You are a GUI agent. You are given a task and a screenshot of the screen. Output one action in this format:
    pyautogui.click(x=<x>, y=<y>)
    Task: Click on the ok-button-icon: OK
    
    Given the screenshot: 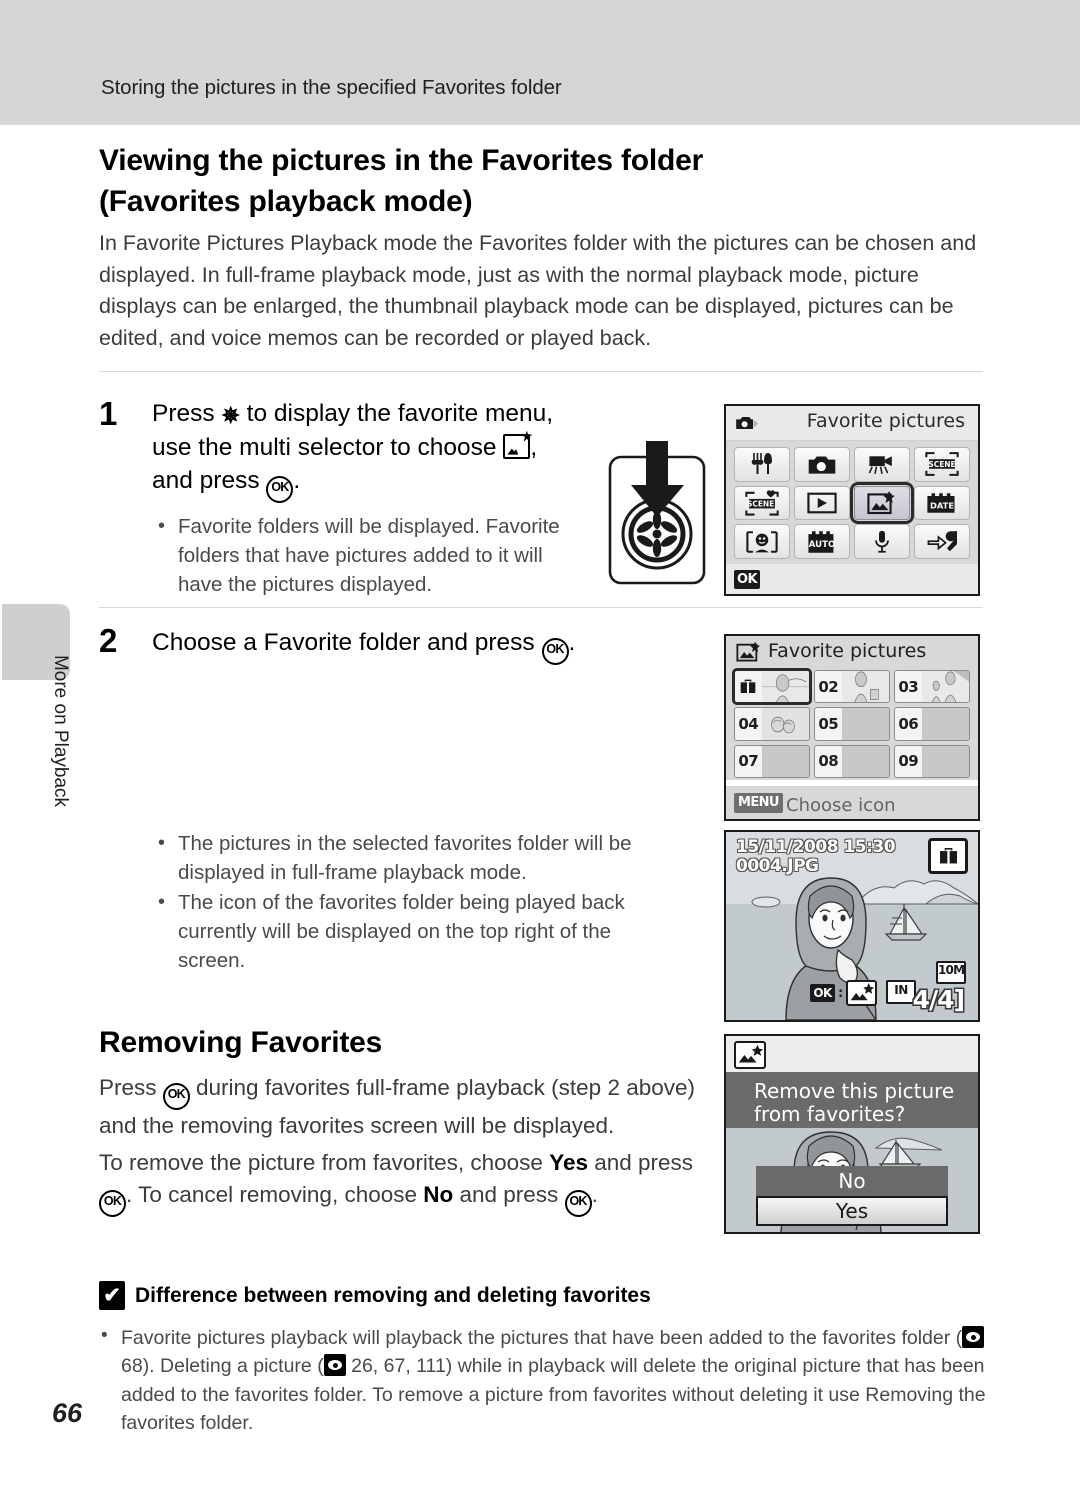 What is the action you would take?
    pyautogui.click(x=280, y=490)
    